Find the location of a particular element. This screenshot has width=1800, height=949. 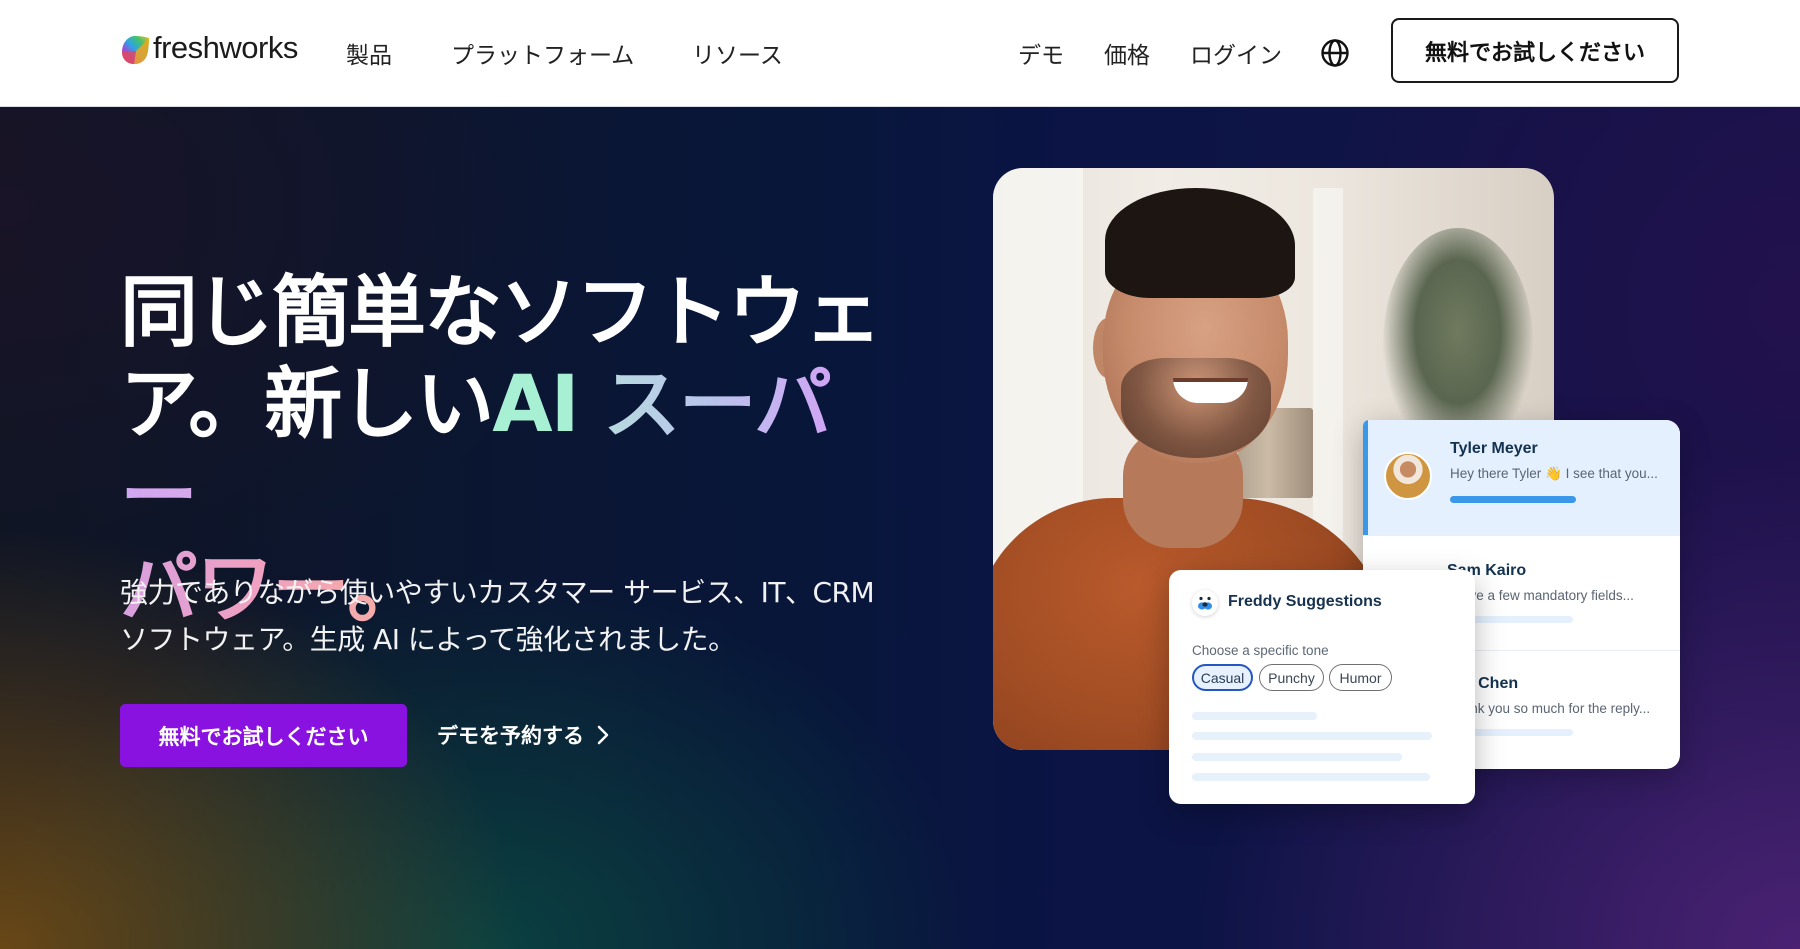

nav-resources: リソース is located at coordinates (737, 53).